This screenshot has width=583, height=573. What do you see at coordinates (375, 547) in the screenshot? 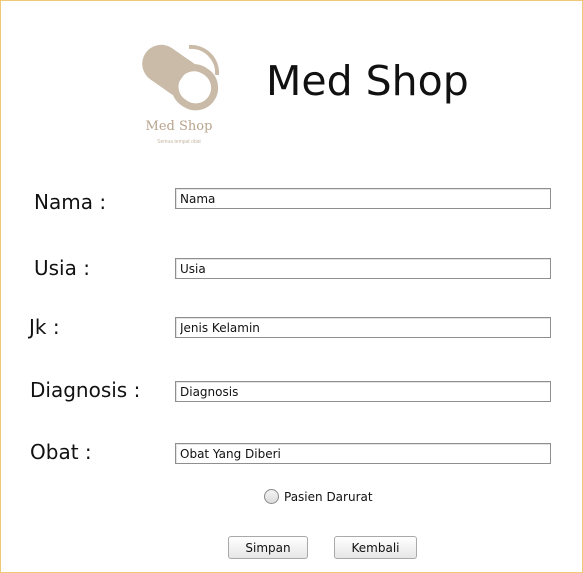
I see `kembali-button: Kembali` at bounding box center [375, 547].